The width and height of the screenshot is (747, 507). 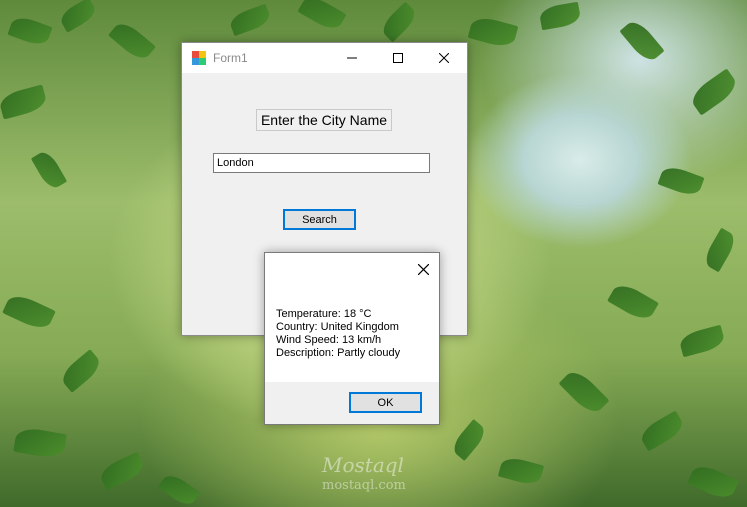 What do you see at coordinates (329, 340) in the screenshot?
I see `wind-speed-line: Wind Speed: 13 km/h` at bounding box center [329, 340].